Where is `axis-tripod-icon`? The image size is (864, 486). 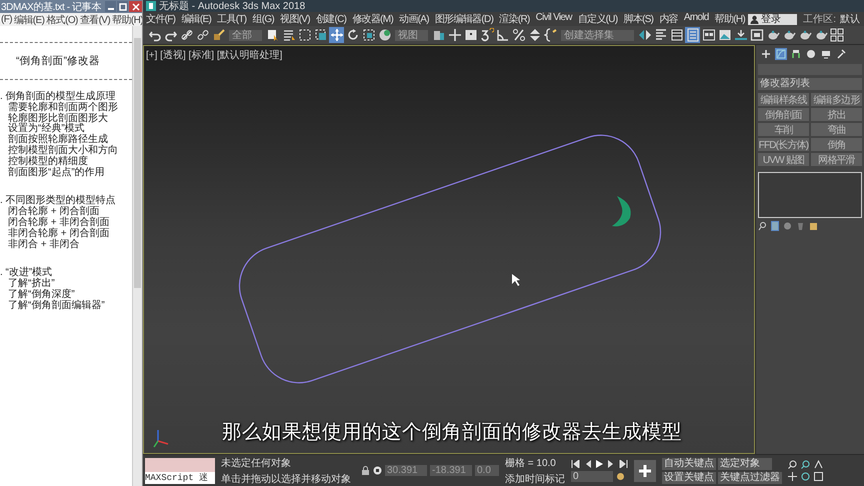
axis-tripod-icon is located at coordinates (160, 439).